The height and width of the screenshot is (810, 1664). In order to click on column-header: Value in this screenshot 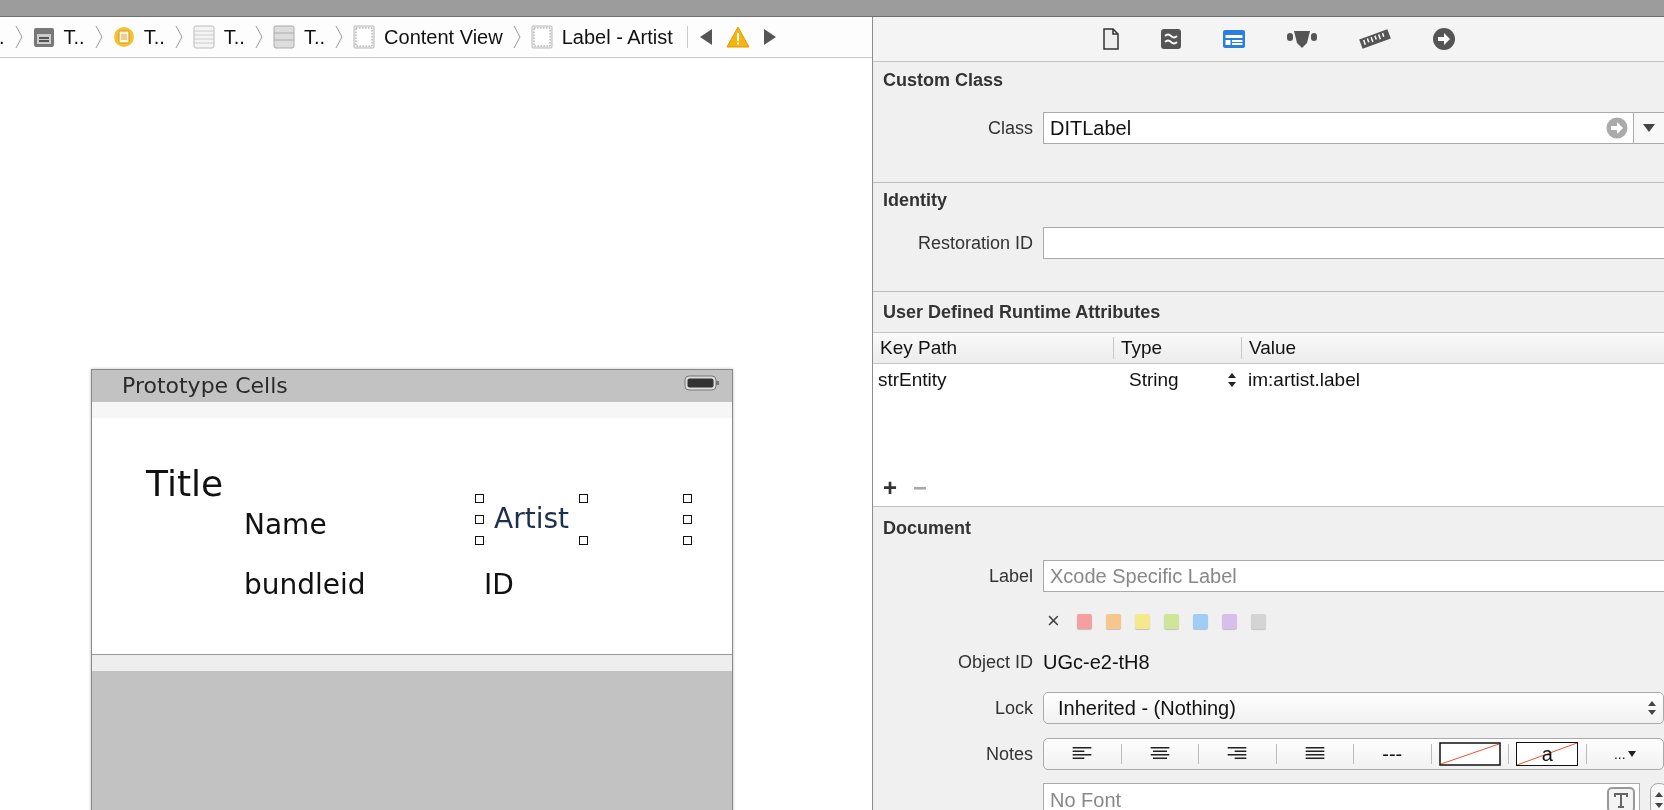, I will do `click(1452, 348)`.